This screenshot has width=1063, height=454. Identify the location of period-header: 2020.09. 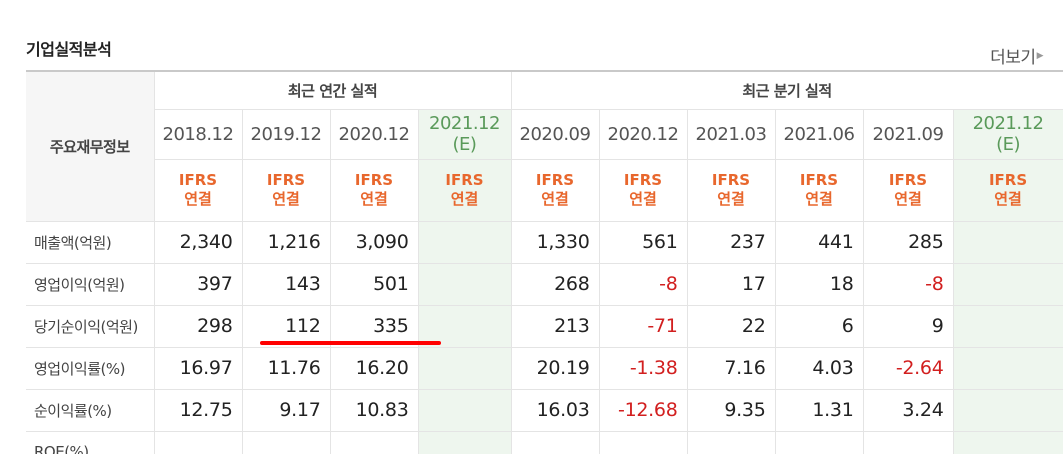
(555, 134).